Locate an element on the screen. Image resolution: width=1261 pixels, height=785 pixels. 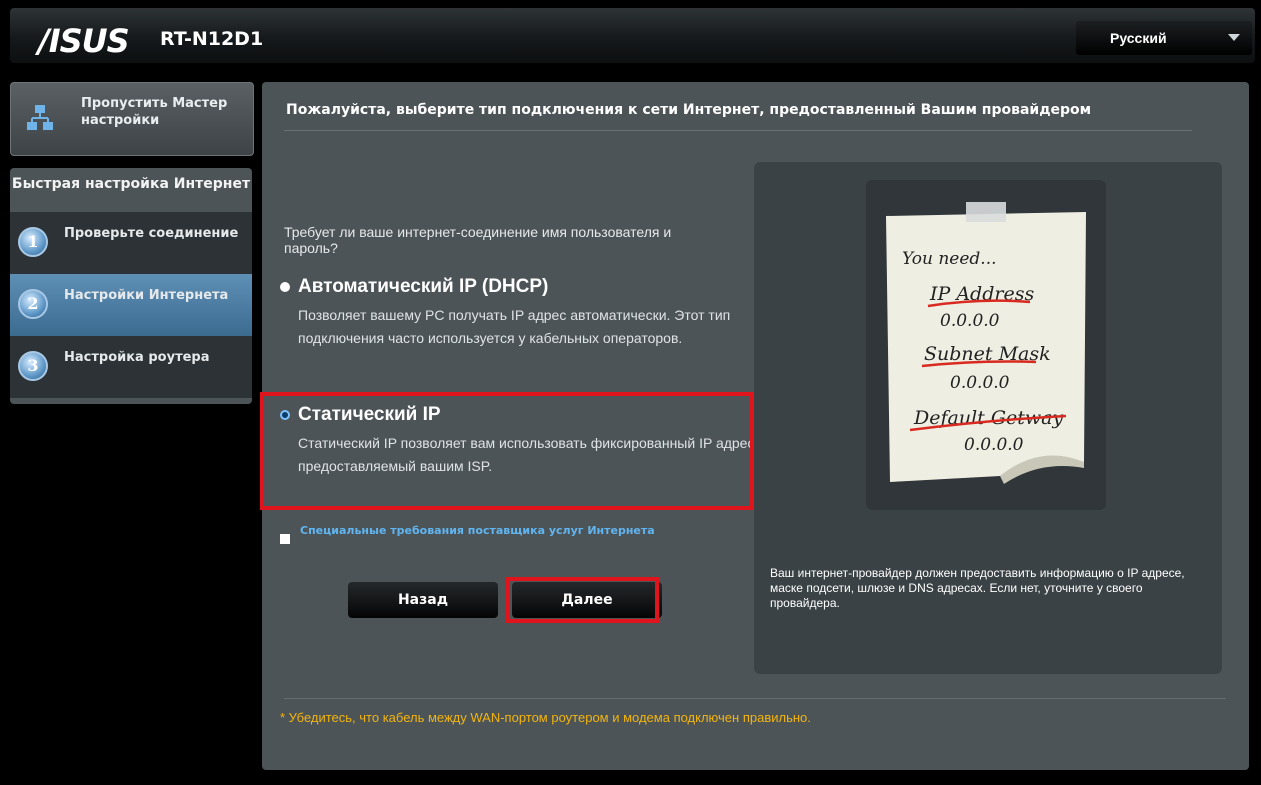
menu-item-label: Настройка роутера is located at coordinates (137, 357).